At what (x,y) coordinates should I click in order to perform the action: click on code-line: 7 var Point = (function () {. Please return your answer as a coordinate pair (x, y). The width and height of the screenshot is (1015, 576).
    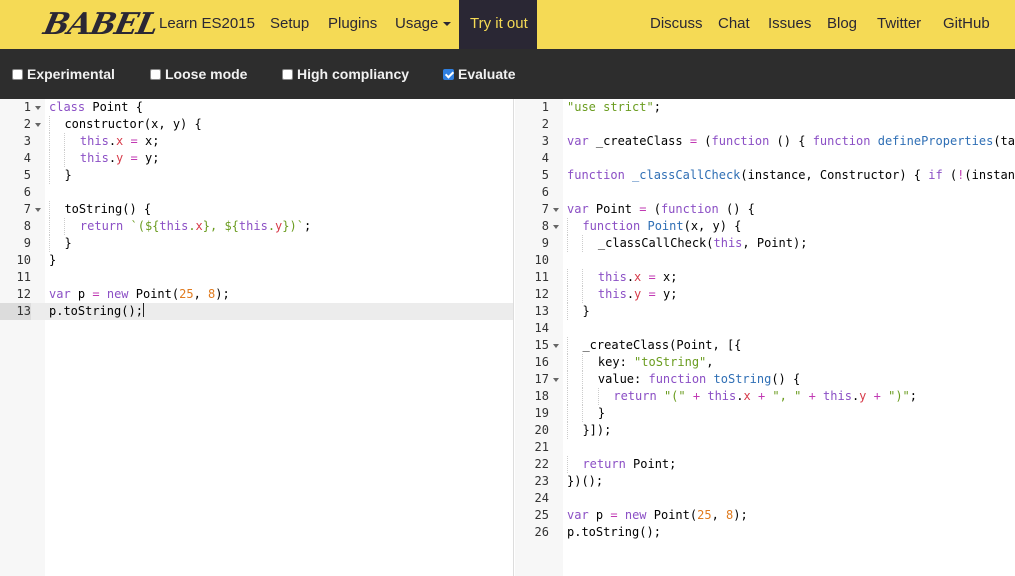
    Looking at the image, I should click on (765, 209).